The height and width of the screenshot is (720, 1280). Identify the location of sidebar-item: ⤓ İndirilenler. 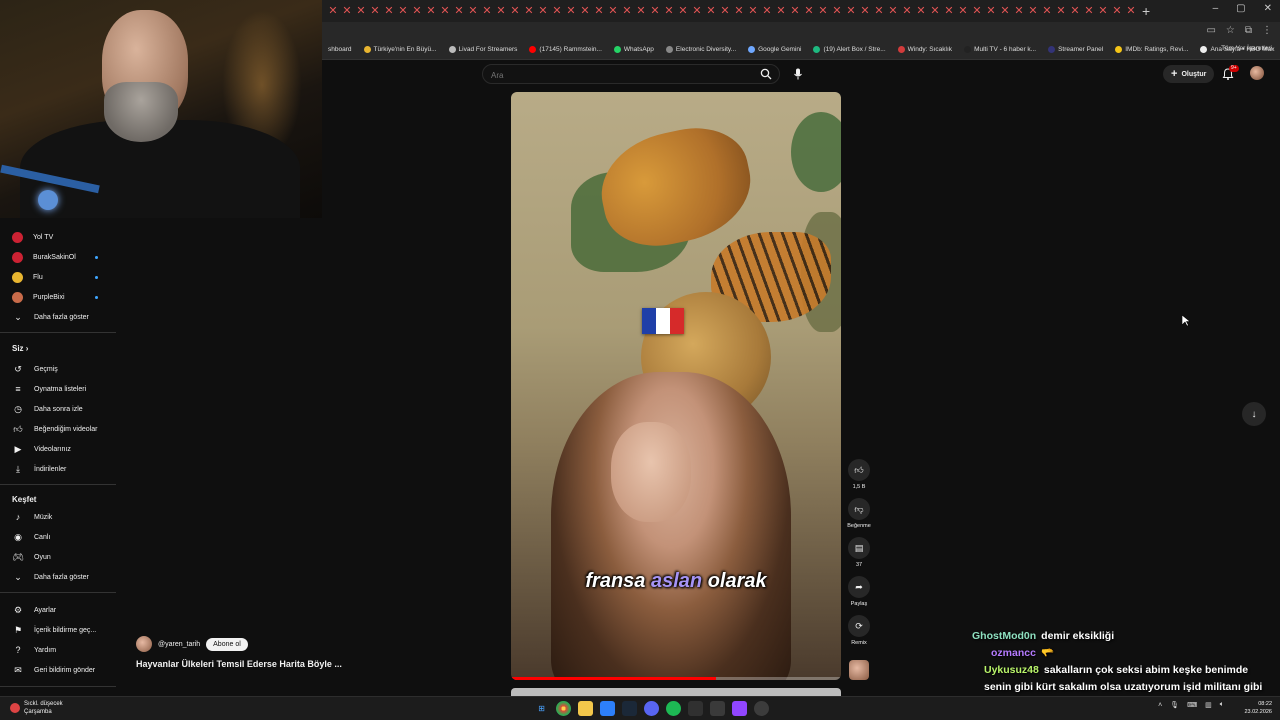
(62, 469).